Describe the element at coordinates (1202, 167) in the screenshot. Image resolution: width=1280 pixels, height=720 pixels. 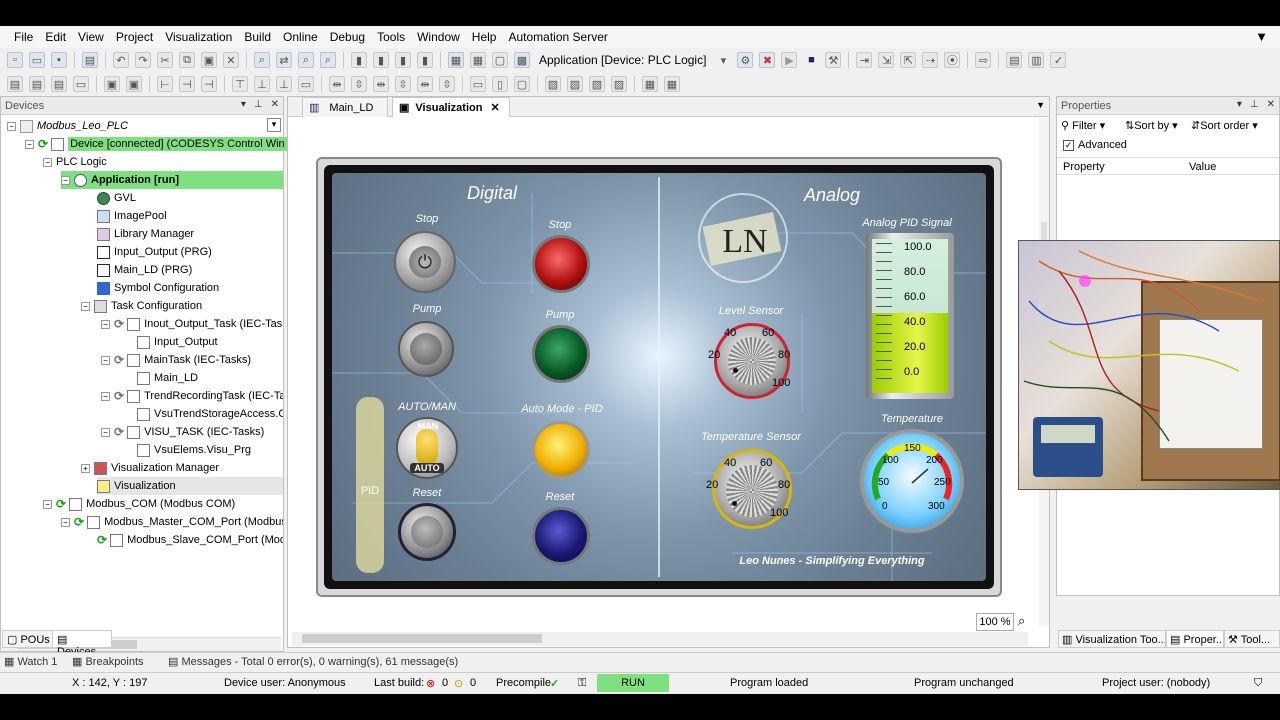
I see `col-value: Value` at that location.